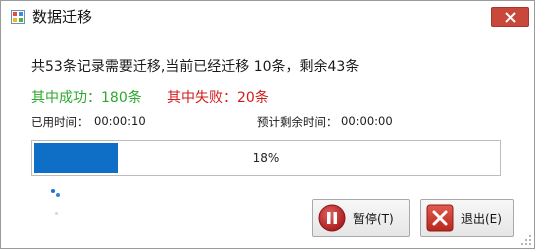 The image size is (535, 249). What do you see at coordinates (195, 67) in the screenshot?
I see `summary-text: 共53条记录需要迁移,当前已经迁移 10条，剩余43条` at bounding box center [195, 67].